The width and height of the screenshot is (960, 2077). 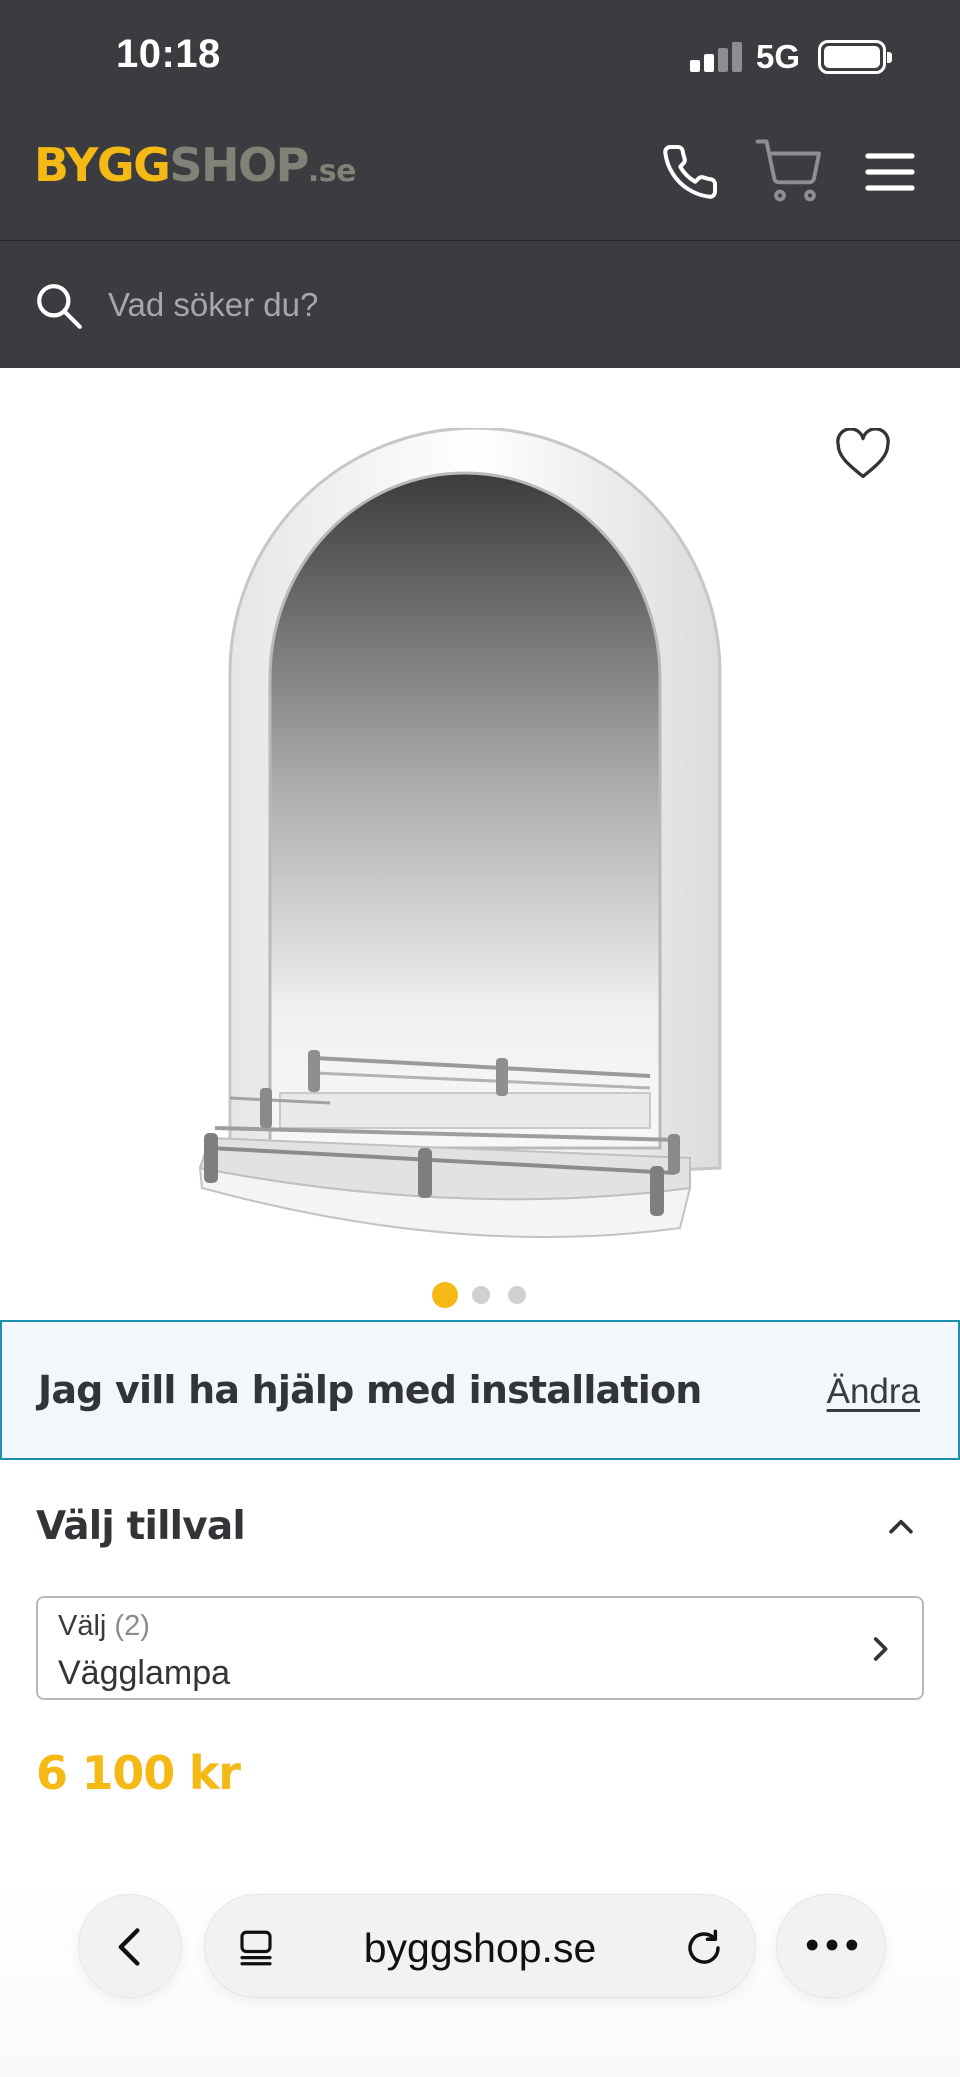 I want to click on heart-icon, so click(x=863, y=453).